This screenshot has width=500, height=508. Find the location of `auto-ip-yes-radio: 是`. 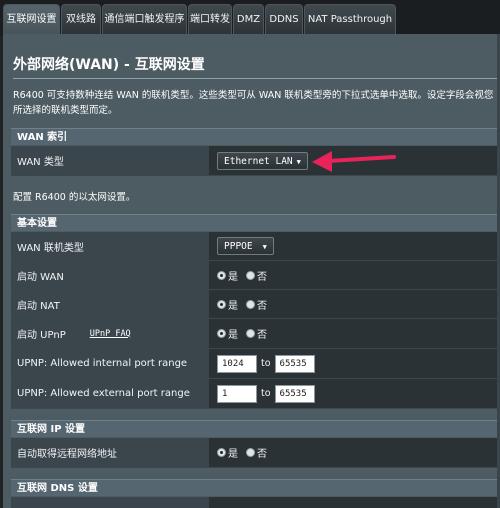

auto-ip-yes-radio: 是 is located at coordinates (227, 452).